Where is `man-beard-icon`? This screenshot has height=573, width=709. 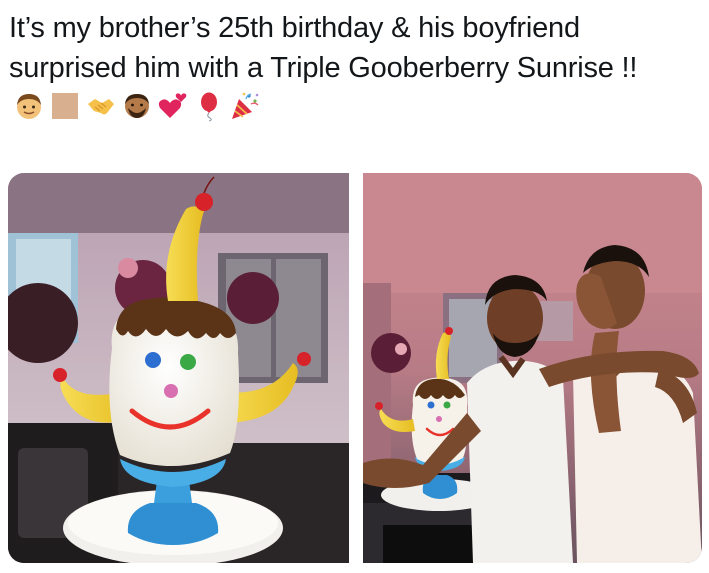
man-beard-icon is located at coordinates (137, 106).